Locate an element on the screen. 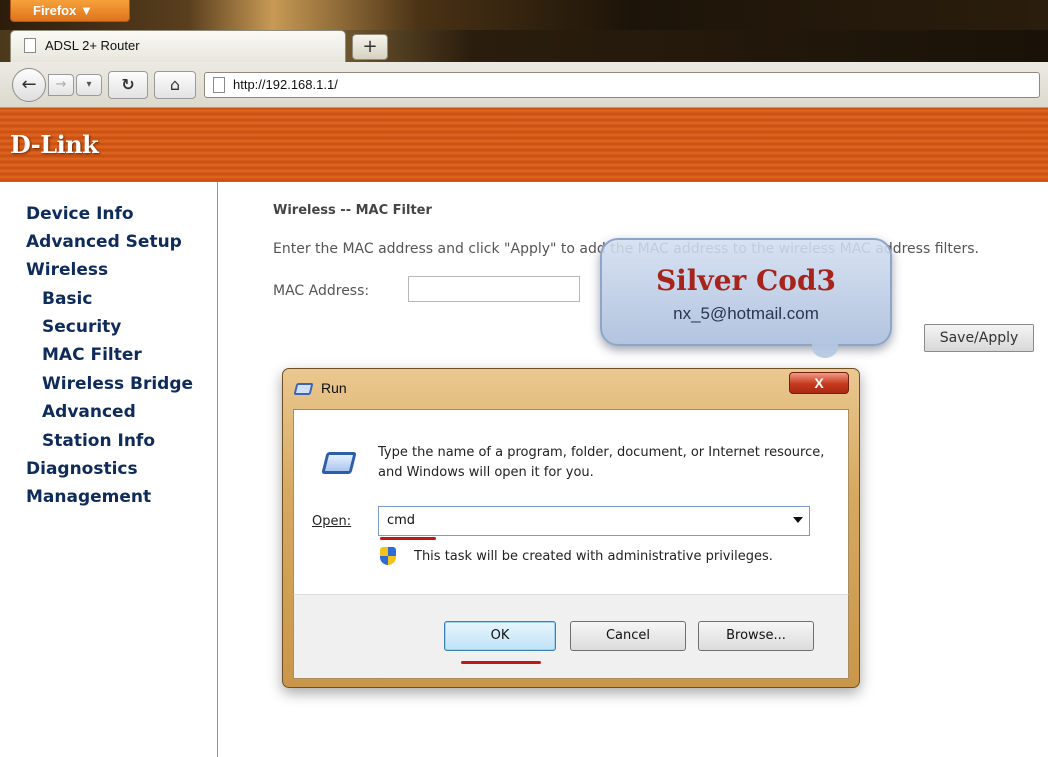 The width and height of the screenshot is (1048, 757). watermark-callout: Silver Cod3 nx_5@hotmail.com is located at coordinates (746, 298).